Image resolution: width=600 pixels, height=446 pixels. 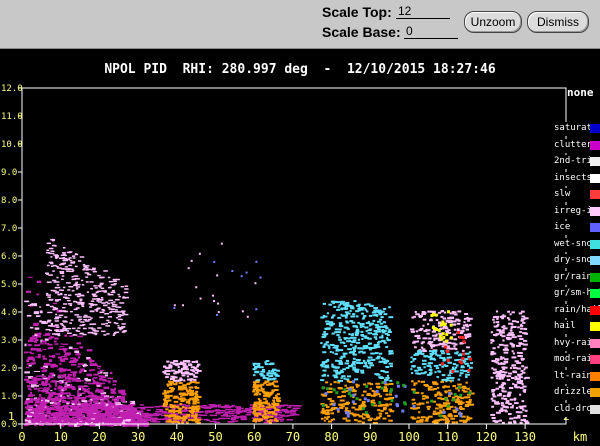 What do you see at coordinates (558, 22) in the screenshot?
I see `dismiss-button: Dismiss` at bounding box center [558, 22].